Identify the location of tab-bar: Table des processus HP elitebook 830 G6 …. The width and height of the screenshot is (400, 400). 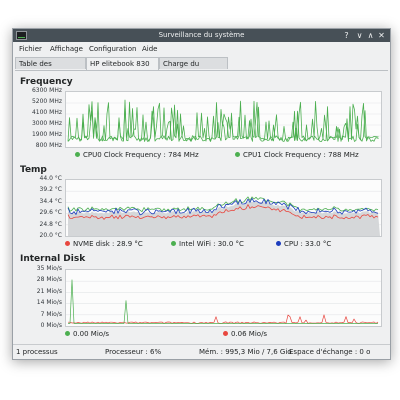
(201, 68).